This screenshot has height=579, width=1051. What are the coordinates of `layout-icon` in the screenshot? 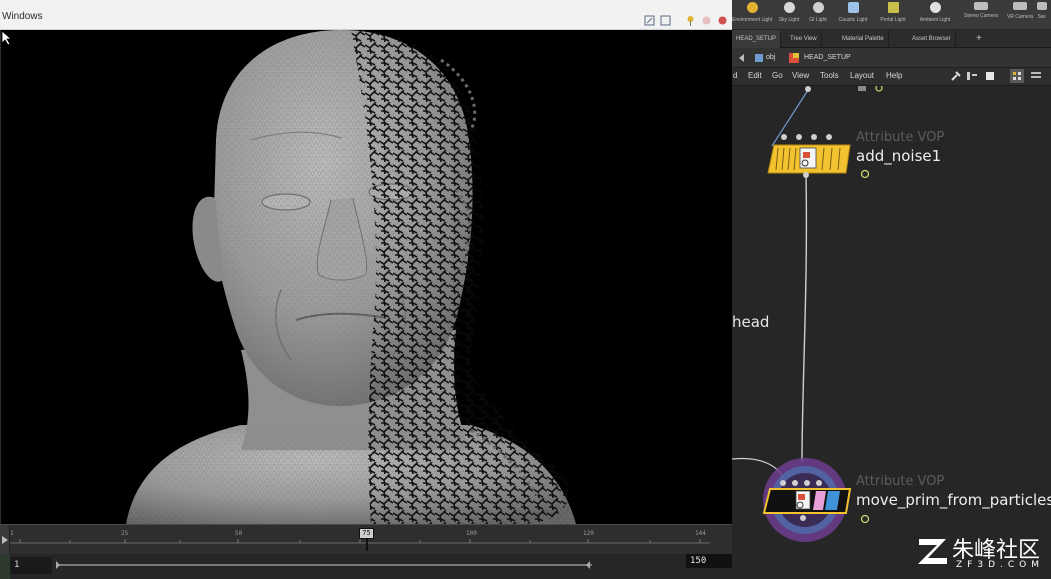 It's located at (972, 77).